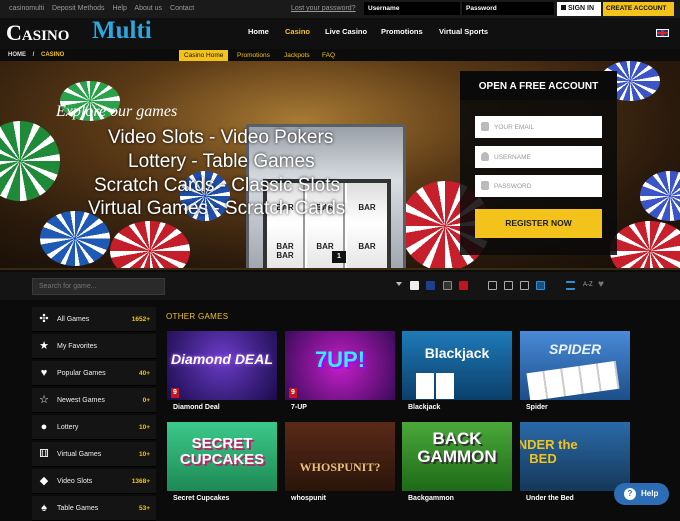 The image size is (680, 521). Describe the element at coordinates (492, 285) in the screenshot. I see `grid-view-icon` at that location.